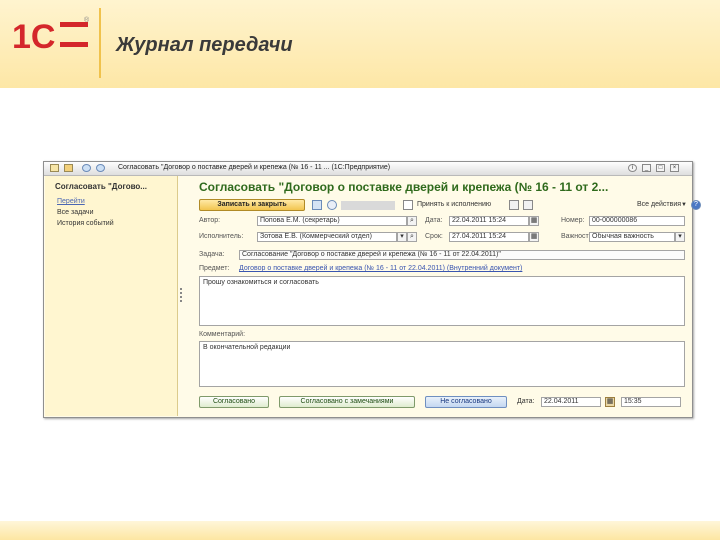  I want to click on task-description: Прошу ознакомиться и согласовать, so click(442, 301).